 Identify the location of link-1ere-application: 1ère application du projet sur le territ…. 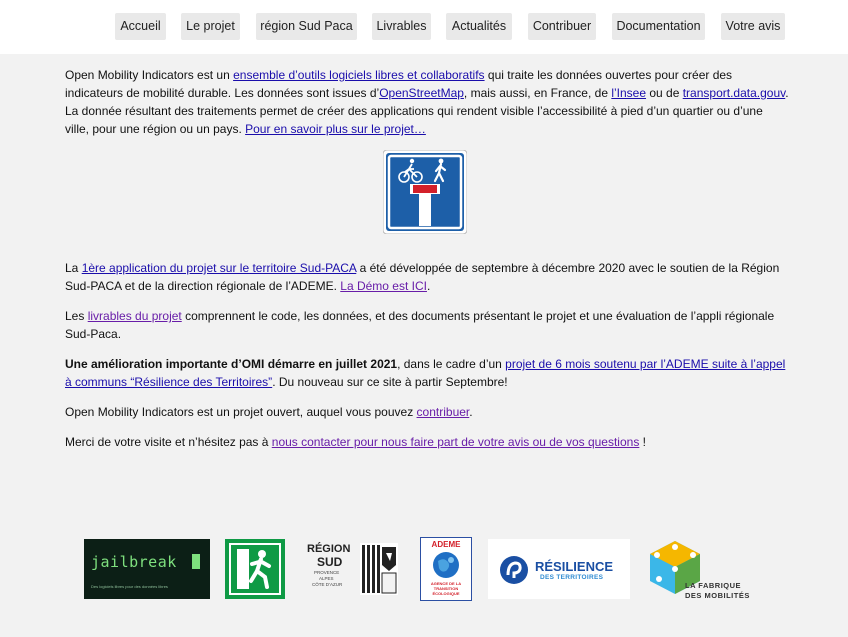
(219, 268).